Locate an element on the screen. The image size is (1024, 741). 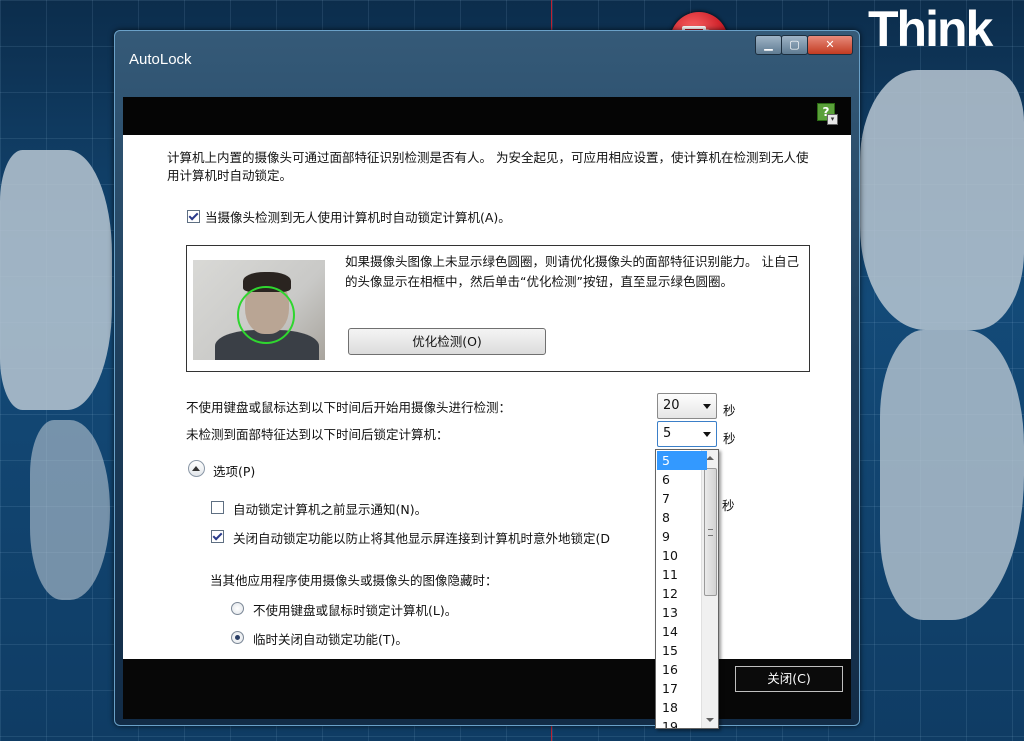
notify-label: 自动锁定计算机之前显示通知(N)。 is located at coordinates (330, 509).